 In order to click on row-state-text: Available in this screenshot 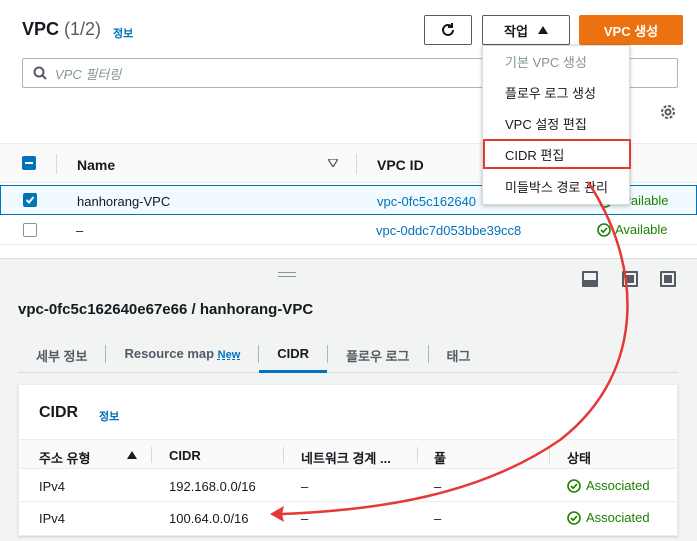, I will do `click(641, 229)`.